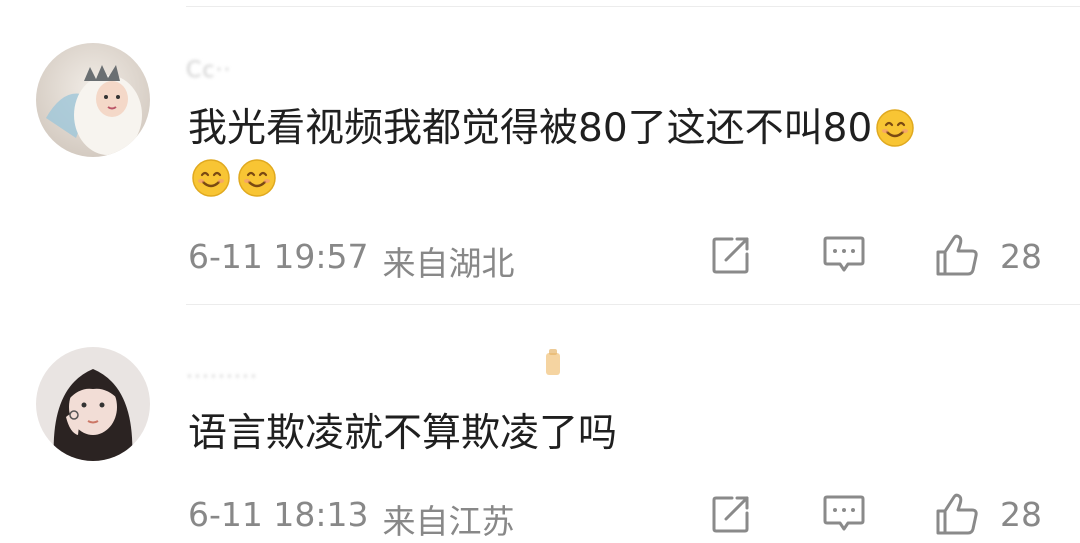  I want to click on comment-time: 6-11 18:13, so click(278, 514).